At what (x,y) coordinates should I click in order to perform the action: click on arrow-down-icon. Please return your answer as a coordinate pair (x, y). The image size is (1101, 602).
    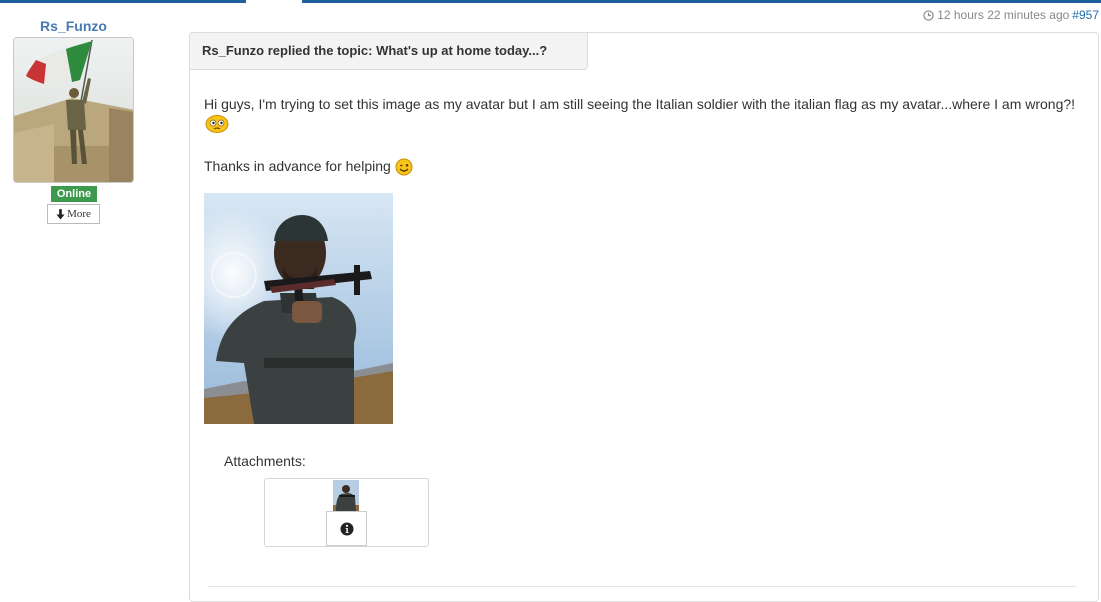
    Looking at the image, I should click on (60, 213).